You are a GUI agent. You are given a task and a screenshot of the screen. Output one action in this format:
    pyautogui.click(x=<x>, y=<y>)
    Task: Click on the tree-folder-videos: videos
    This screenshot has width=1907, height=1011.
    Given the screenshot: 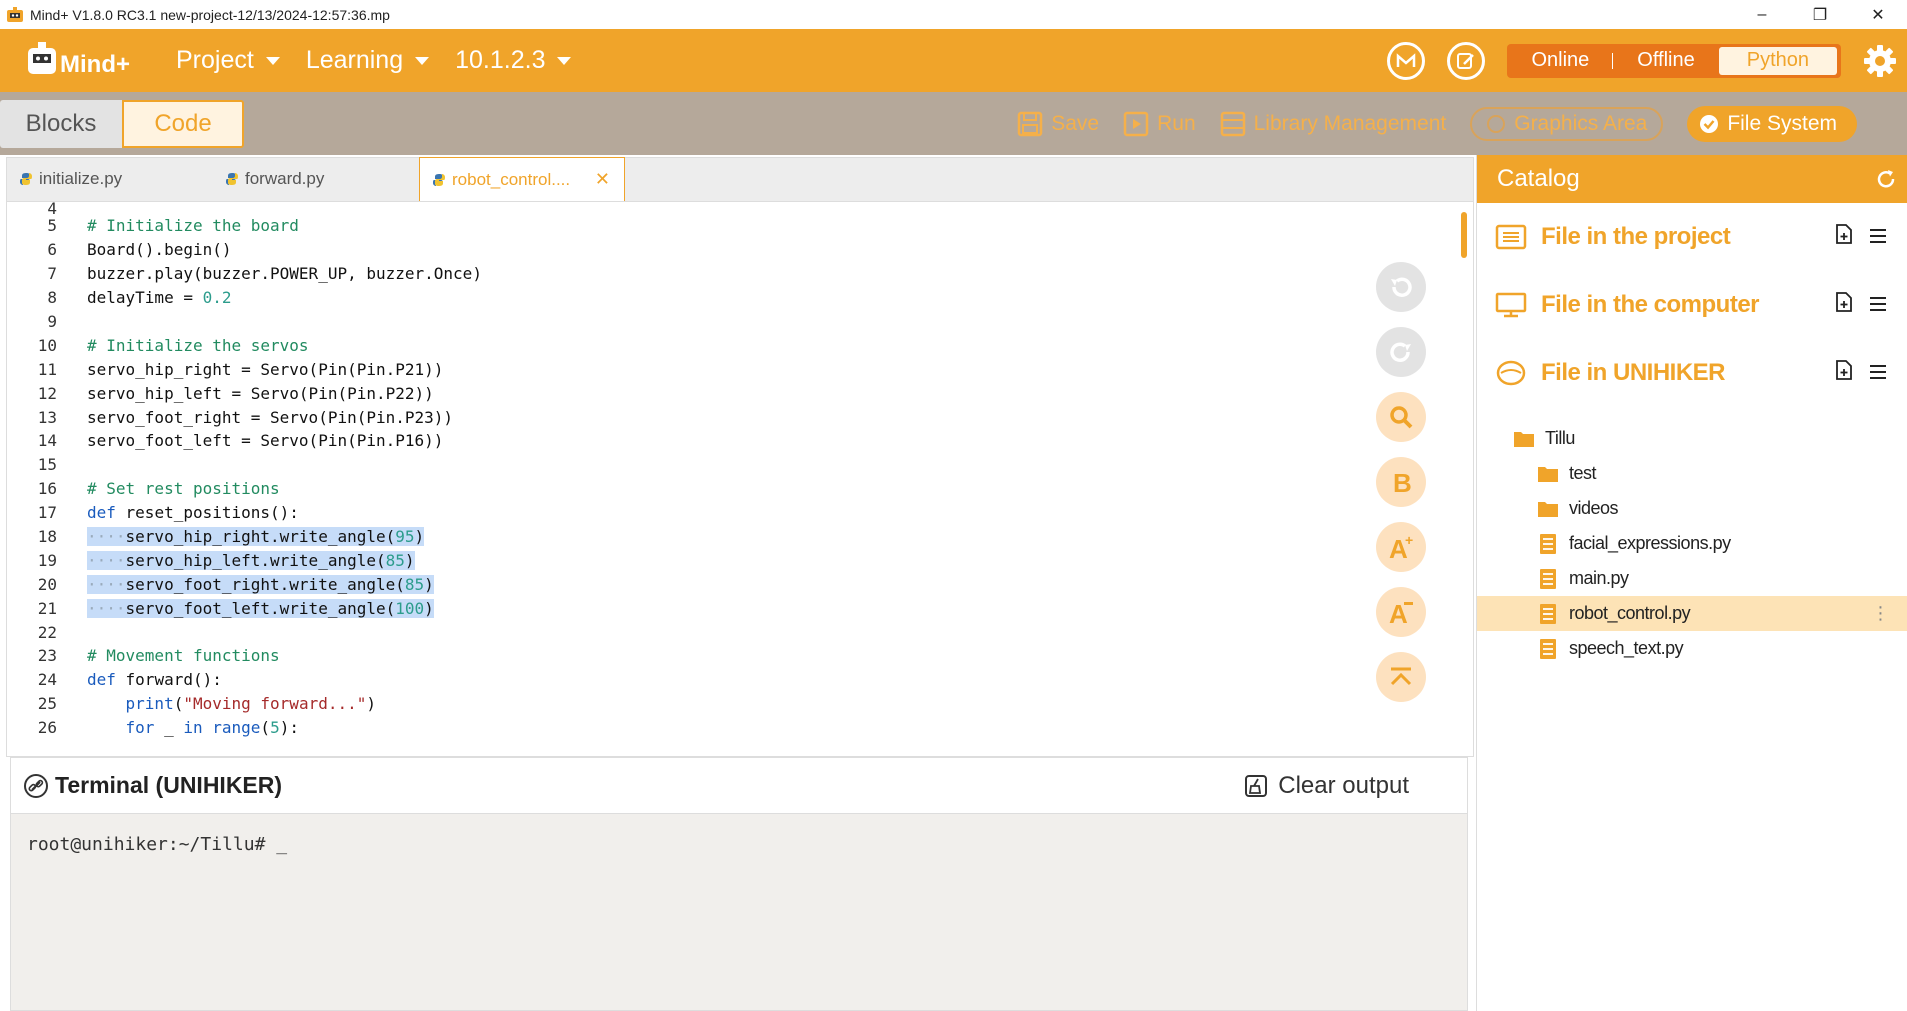 What is the action you would take?
    pyautogui.click(x=1692, y=508)
    